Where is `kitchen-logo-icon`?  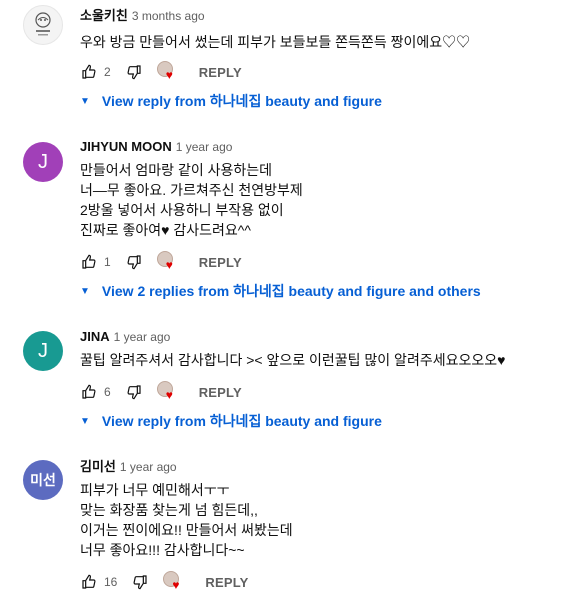 kitchen-logo-icon is located at coordinates (43, 24).